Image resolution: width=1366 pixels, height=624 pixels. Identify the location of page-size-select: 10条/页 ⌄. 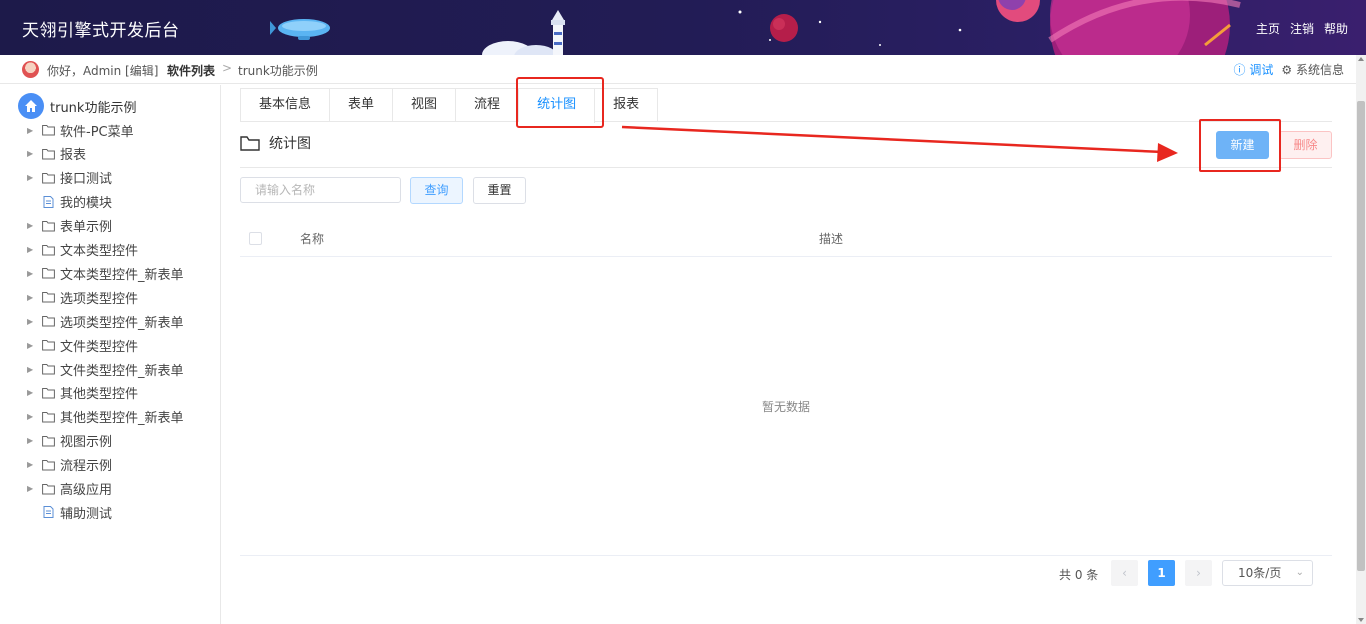
(1267, 573).